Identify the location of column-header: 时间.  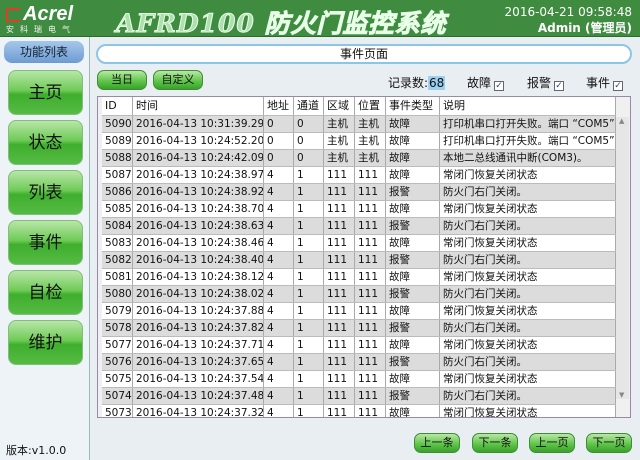
(198, 106).